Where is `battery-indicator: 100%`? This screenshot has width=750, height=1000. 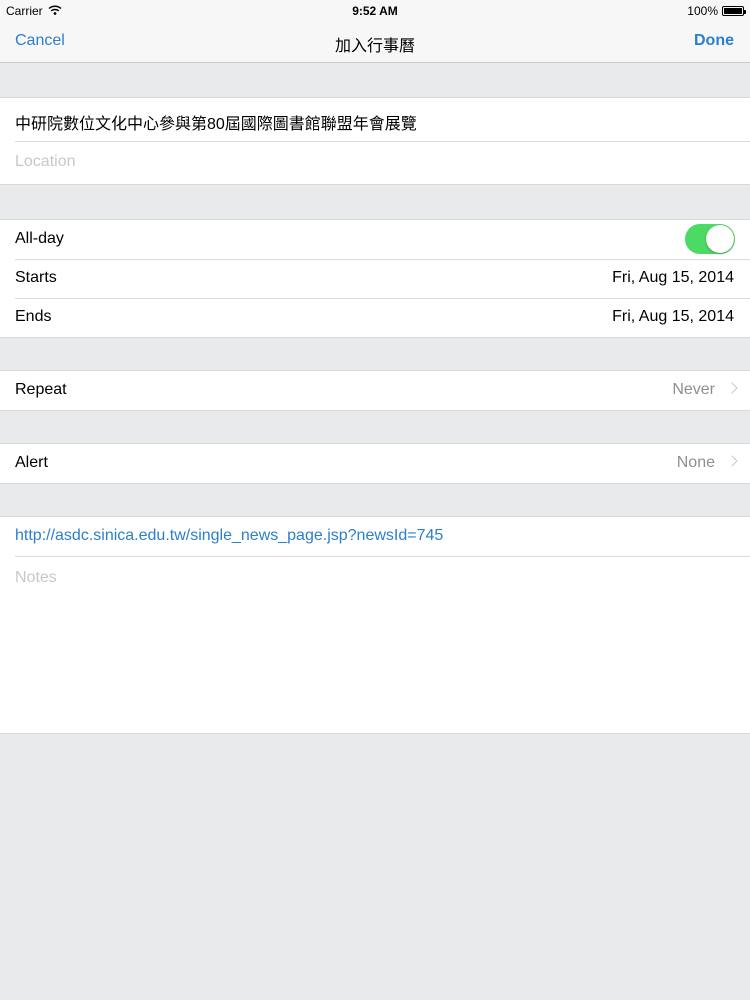
battery-indicator: 100% is located at coordinates (716, 11).